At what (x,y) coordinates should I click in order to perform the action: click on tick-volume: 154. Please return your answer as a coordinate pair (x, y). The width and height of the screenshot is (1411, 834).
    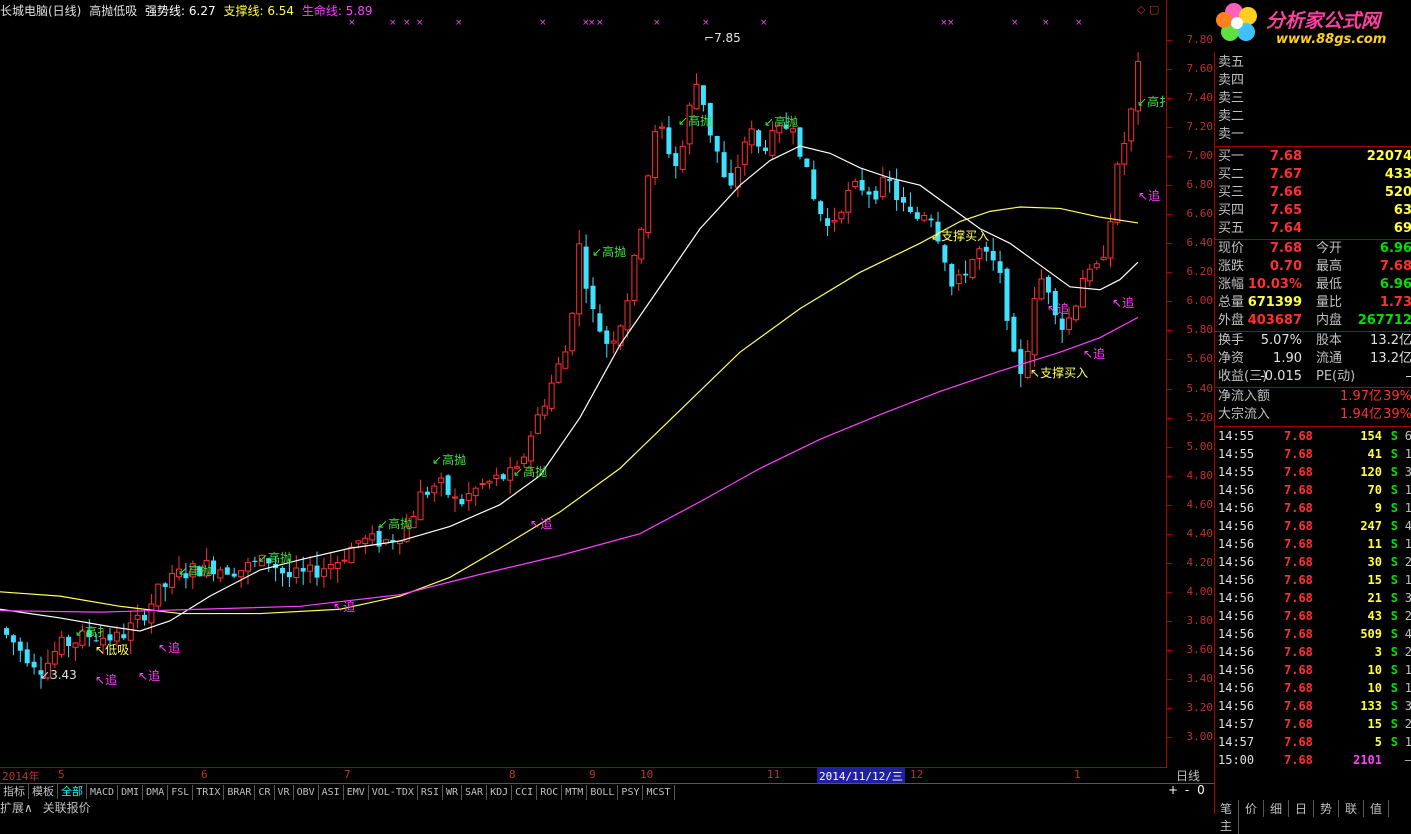
    Looking at the image, I should click on (1371, 436).